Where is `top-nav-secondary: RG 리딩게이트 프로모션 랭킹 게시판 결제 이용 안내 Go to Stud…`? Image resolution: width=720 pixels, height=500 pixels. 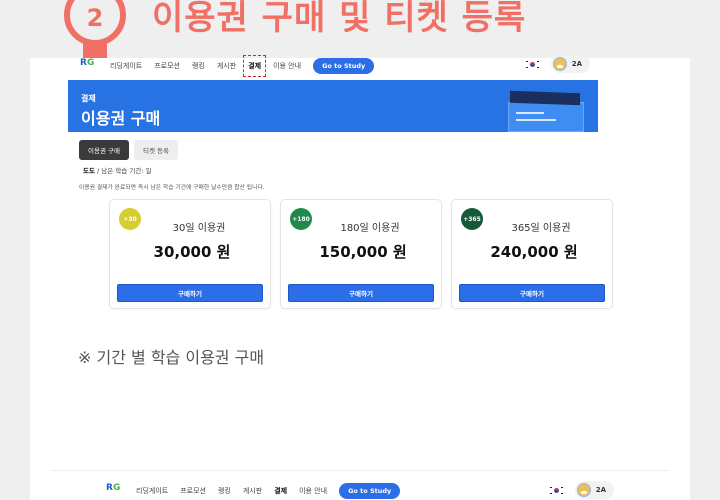
top-nav-secondary: RG 리딩게이트 프로모션 랭킹 게시판 결제 이용 안내 Go to Stud… is located at coordinates (360, 490).